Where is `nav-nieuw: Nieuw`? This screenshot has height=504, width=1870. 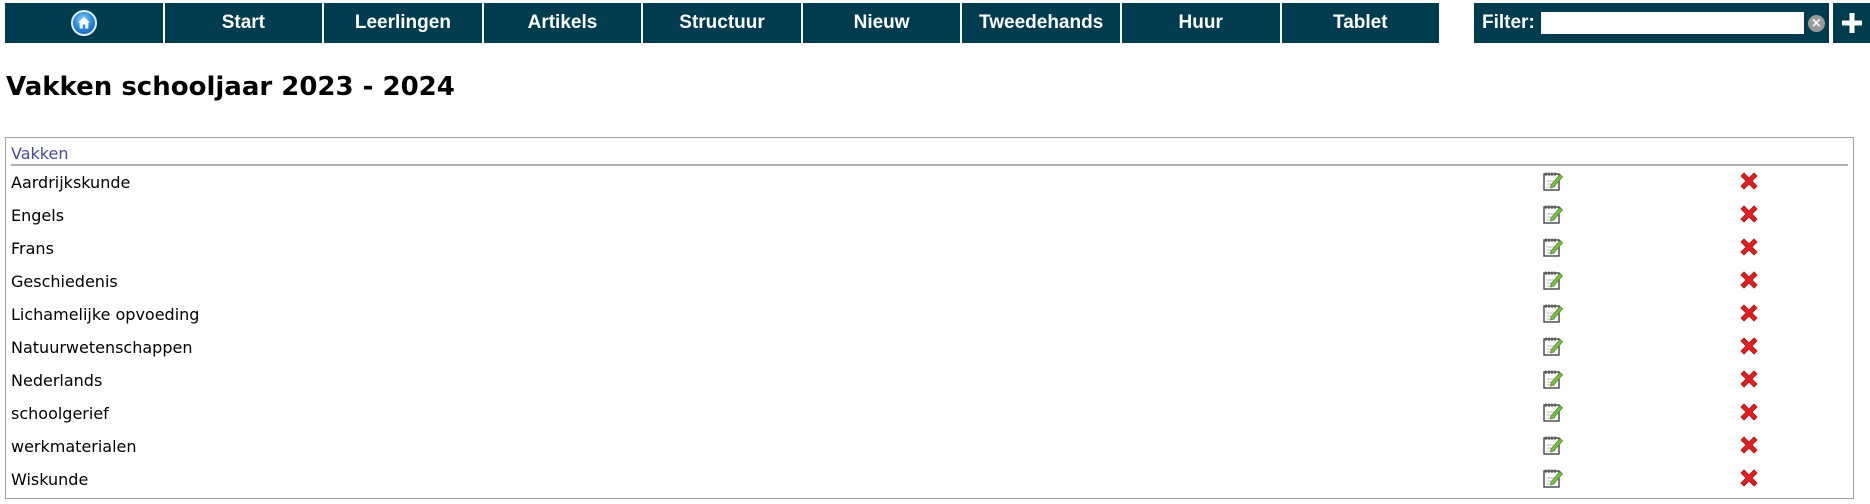 nav-nieuw: Nieuw is located at coordinates (882, 23).